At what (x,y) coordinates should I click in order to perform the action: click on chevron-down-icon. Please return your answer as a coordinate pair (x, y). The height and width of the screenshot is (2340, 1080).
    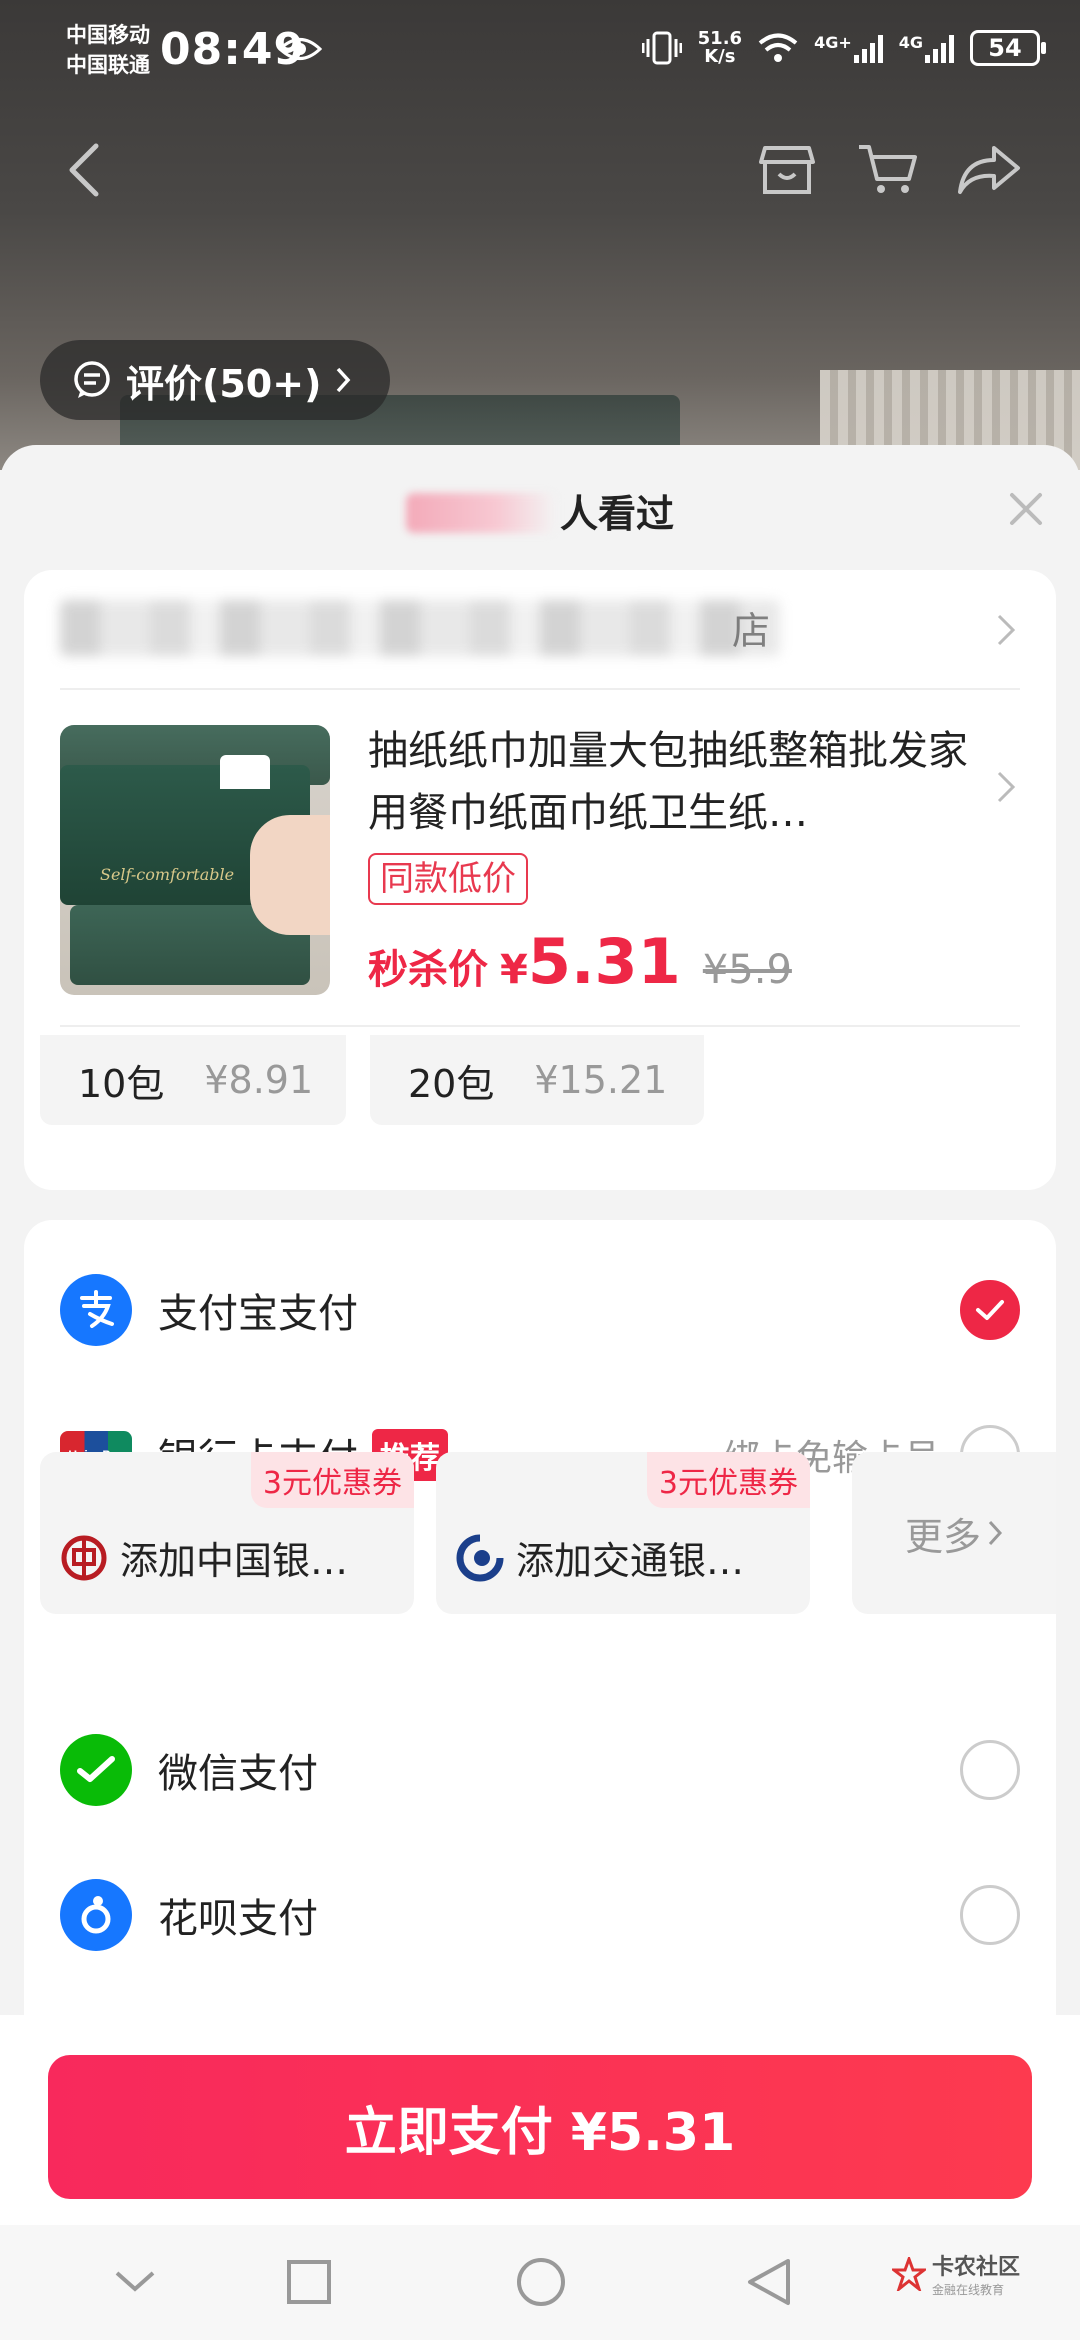
    Looking at the image, I should click on (135, 2281).